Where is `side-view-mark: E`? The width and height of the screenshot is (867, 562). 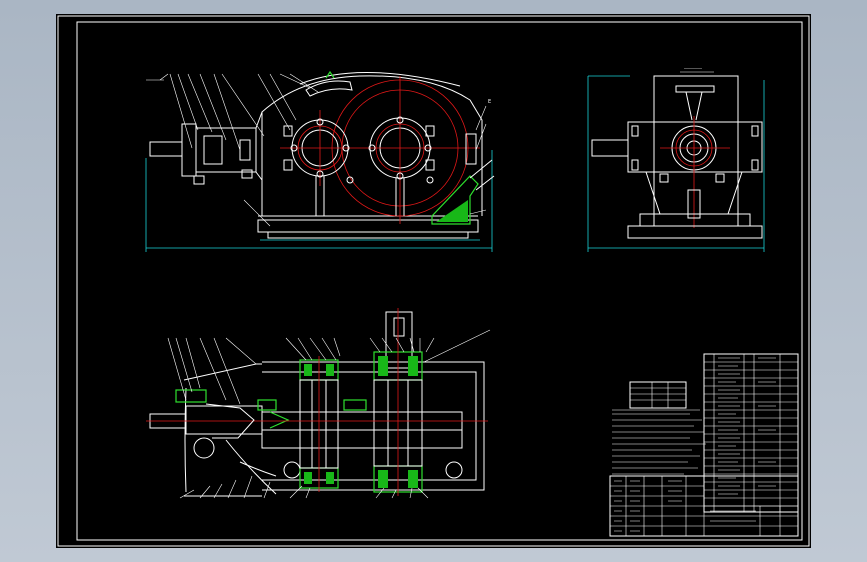 side-view-mark: E is located at coordinates (489, 102).